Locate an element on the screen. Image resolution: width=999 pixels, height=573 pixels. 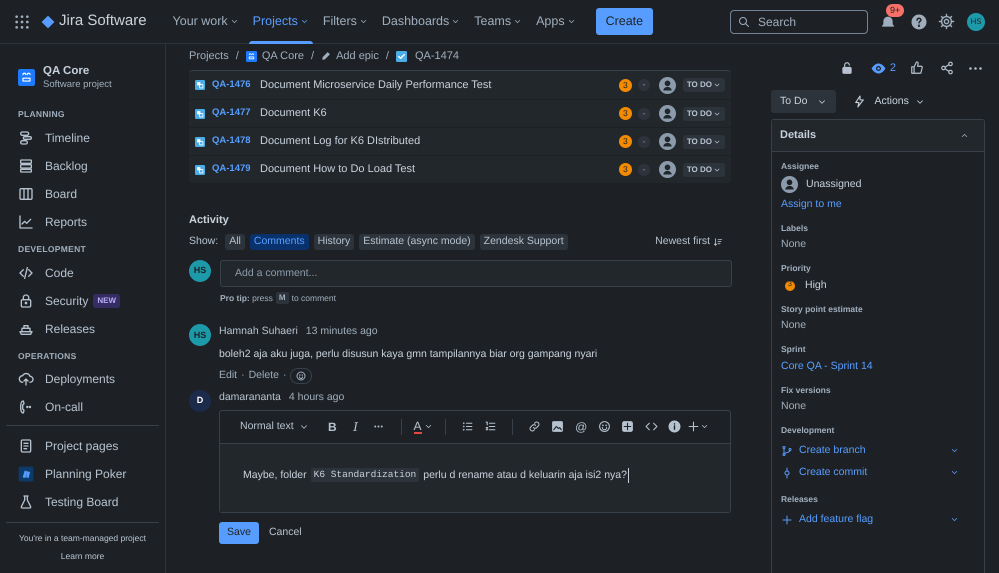
app-grid-icon is located at coordinates (22, 22).